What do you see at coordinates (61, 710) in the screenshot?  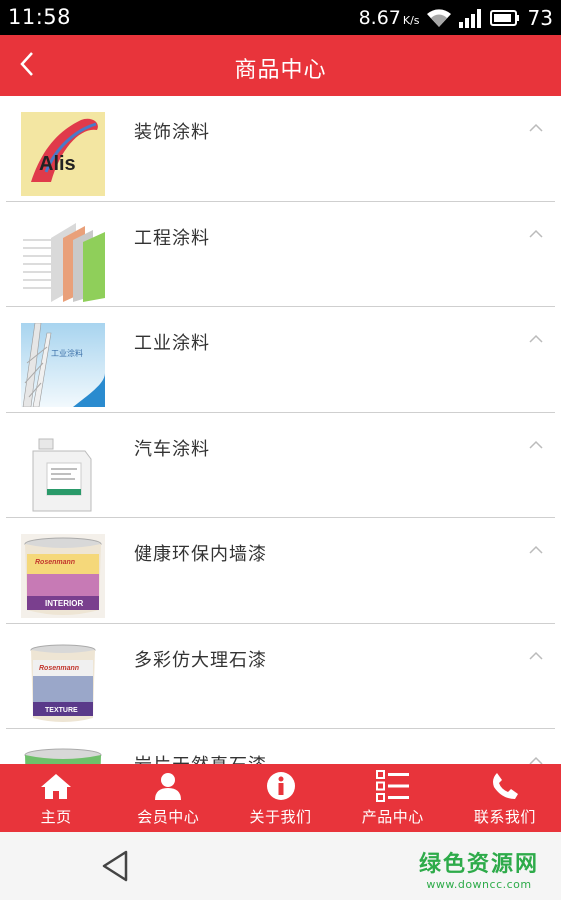 I see `bucket-label: TEXTURE` at bounding box center [61, 710].